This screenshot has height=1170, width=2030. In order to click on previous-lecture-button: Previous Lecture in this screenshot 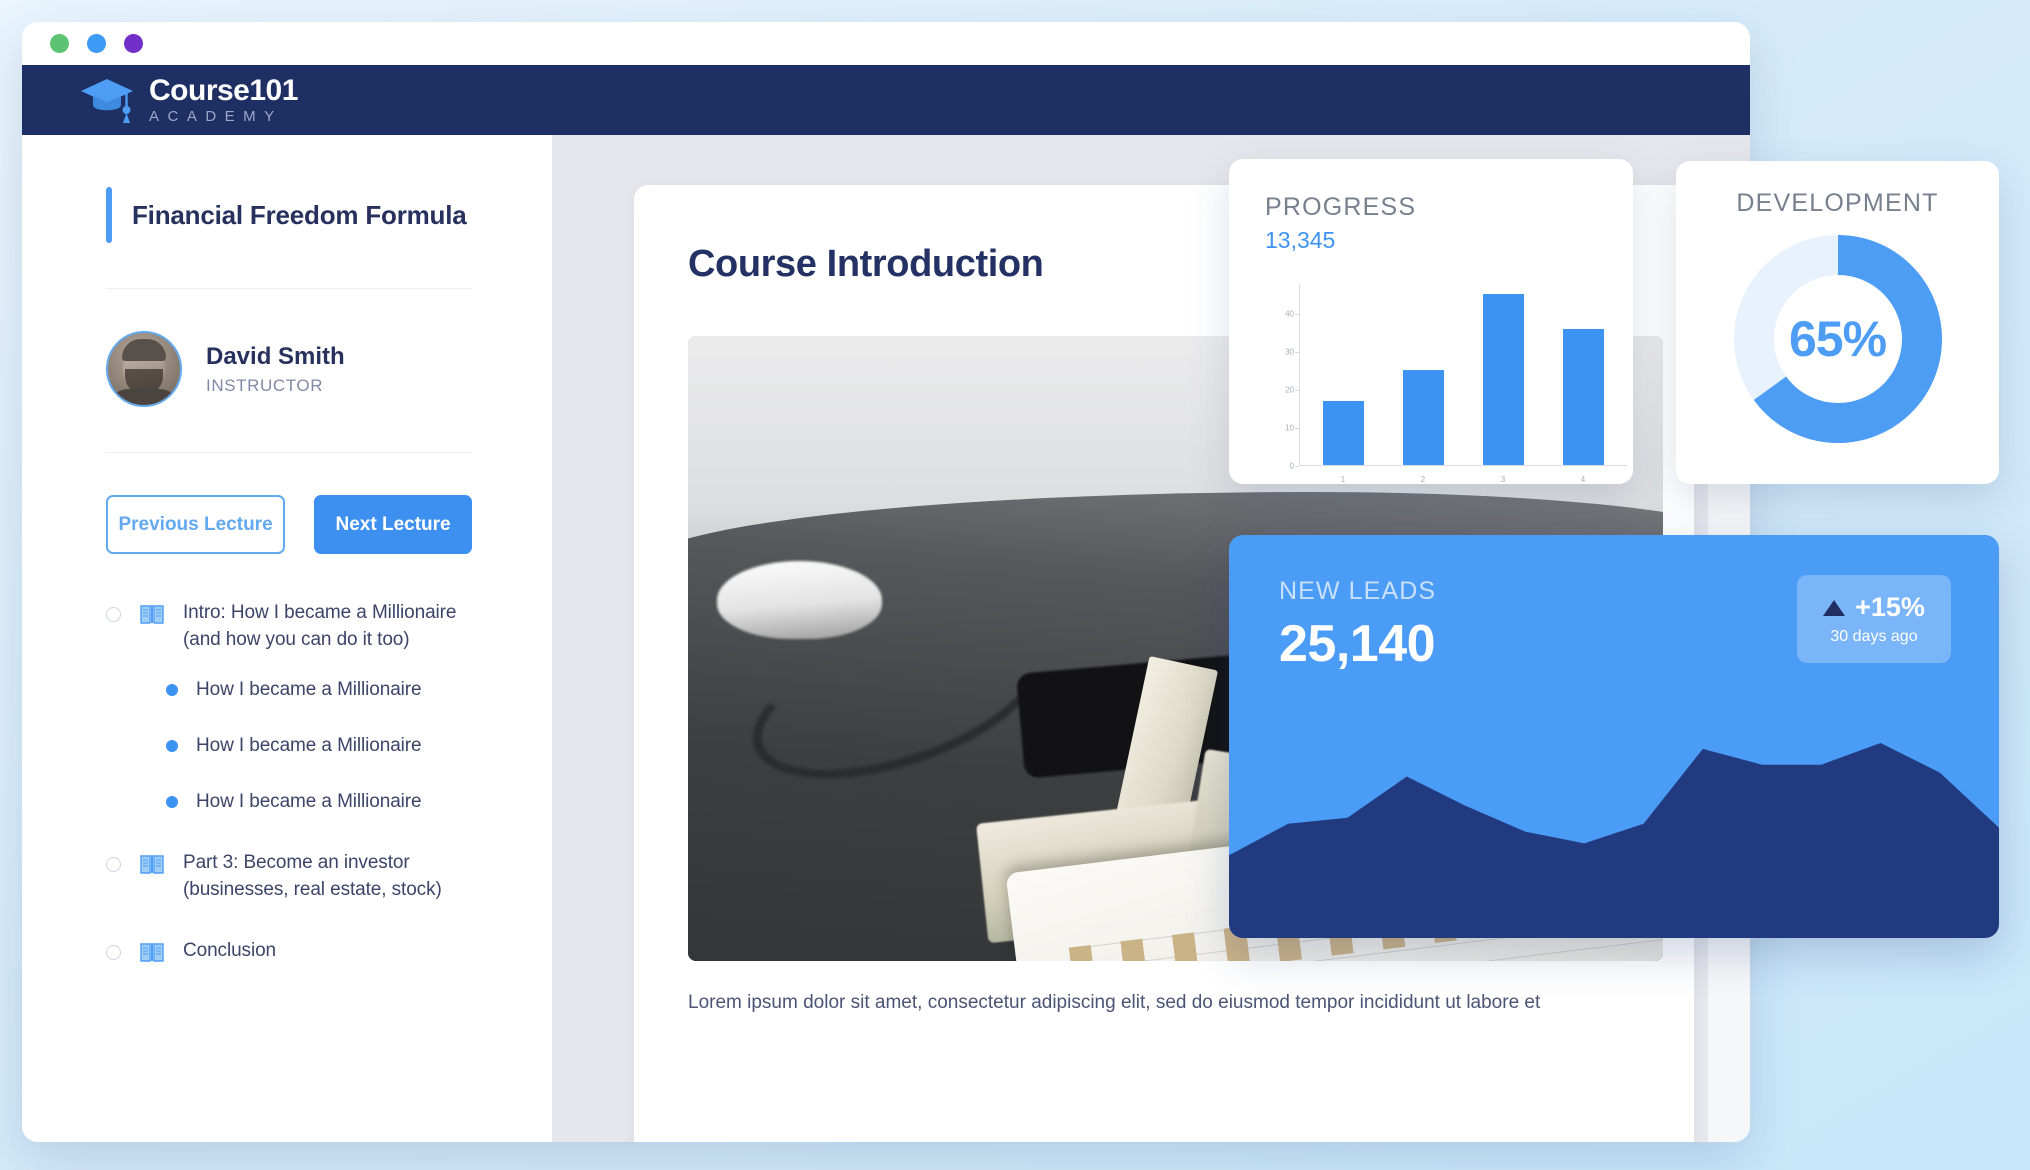, I will do `click(196, 524)`.